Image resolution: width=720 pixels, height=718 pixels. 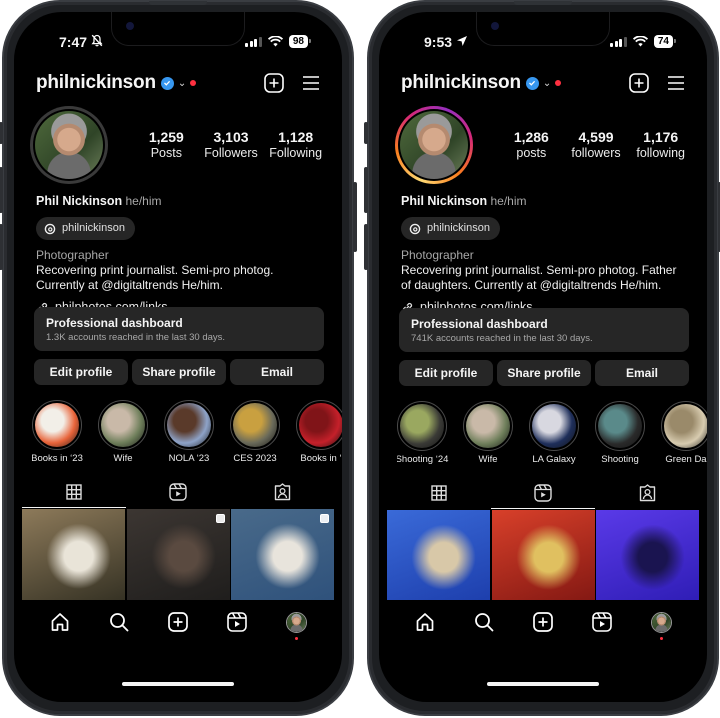 What do you see at coordinates (618, 41) in the screenshot?
I see `cellular-signal-icon` at bounding box center [618, 41].